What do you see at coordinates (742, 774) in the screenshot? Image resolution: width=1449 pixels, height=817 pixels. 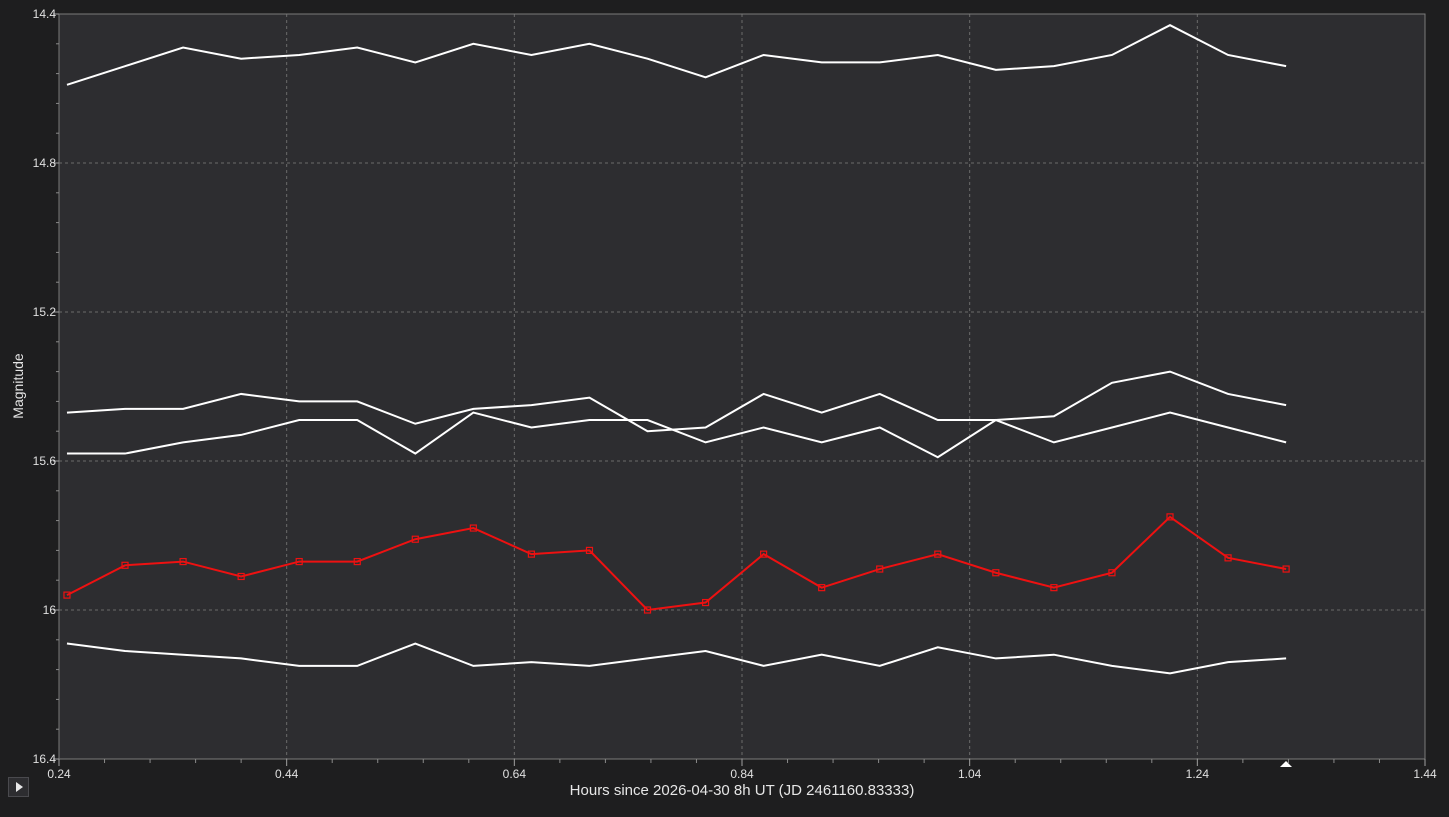 I see `x-tick-label: 0.84` at bounding box center [742, 774].